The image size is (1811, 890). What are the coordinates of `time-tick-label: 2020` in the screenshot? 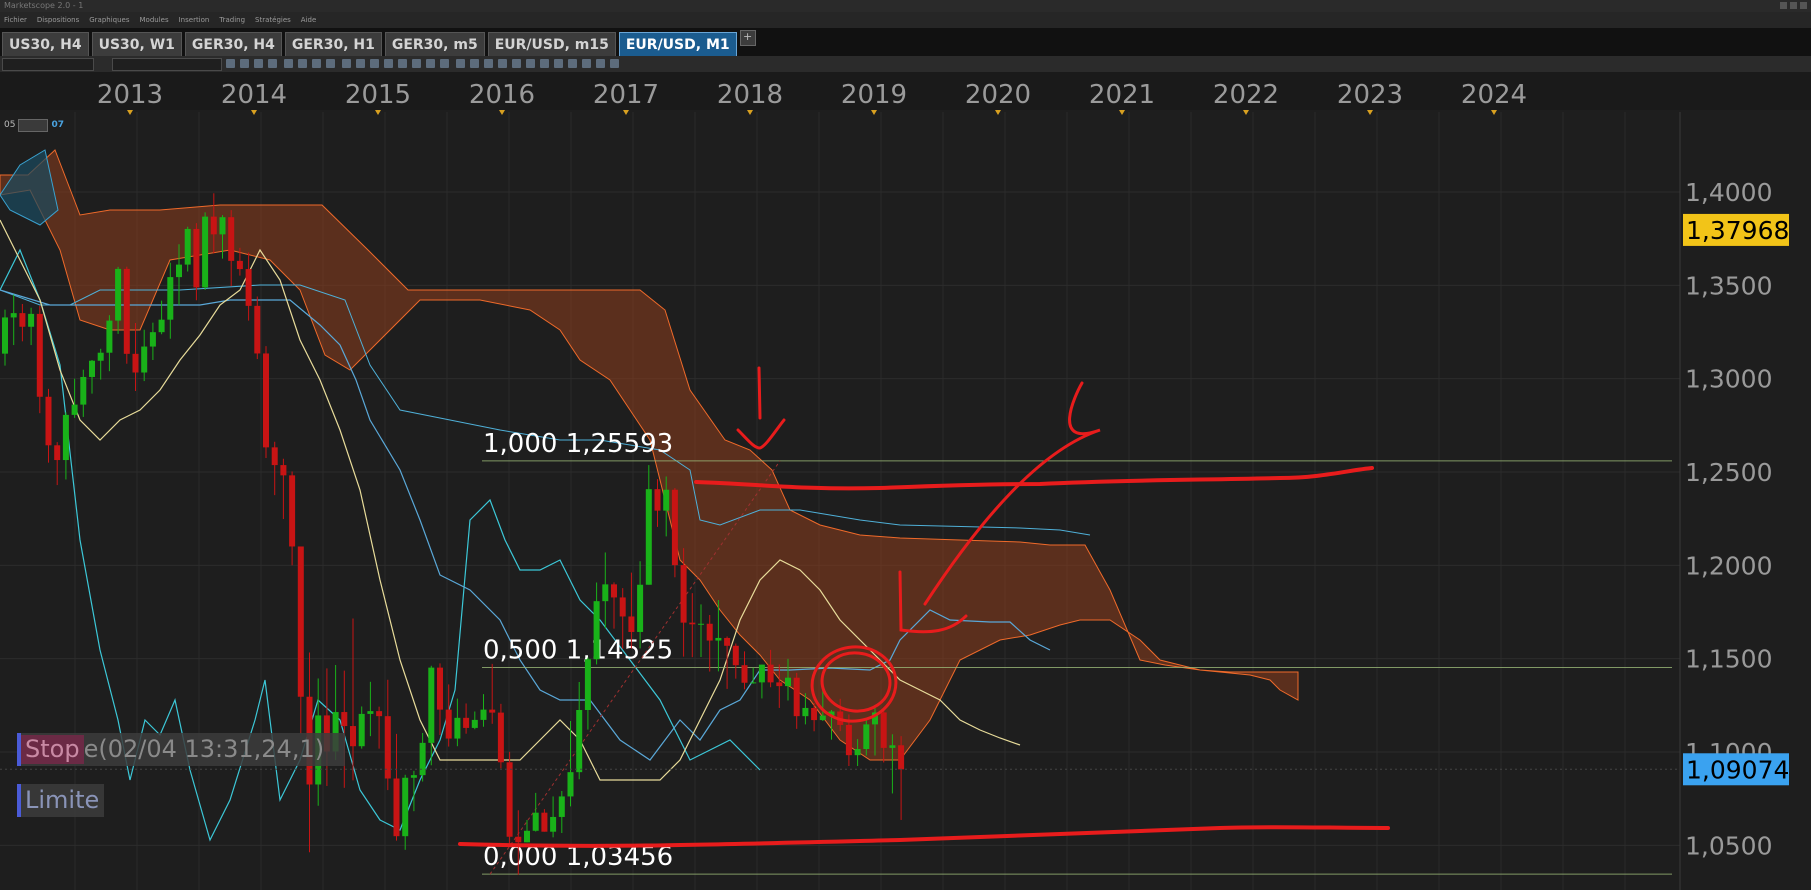 It's located at (998, 95).